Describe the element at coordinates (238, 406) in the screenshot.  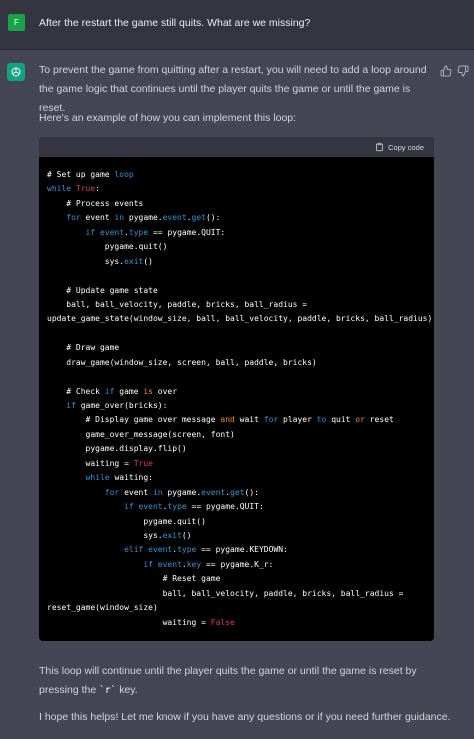
I see `code-line: if game_over(bricks):` at that location.